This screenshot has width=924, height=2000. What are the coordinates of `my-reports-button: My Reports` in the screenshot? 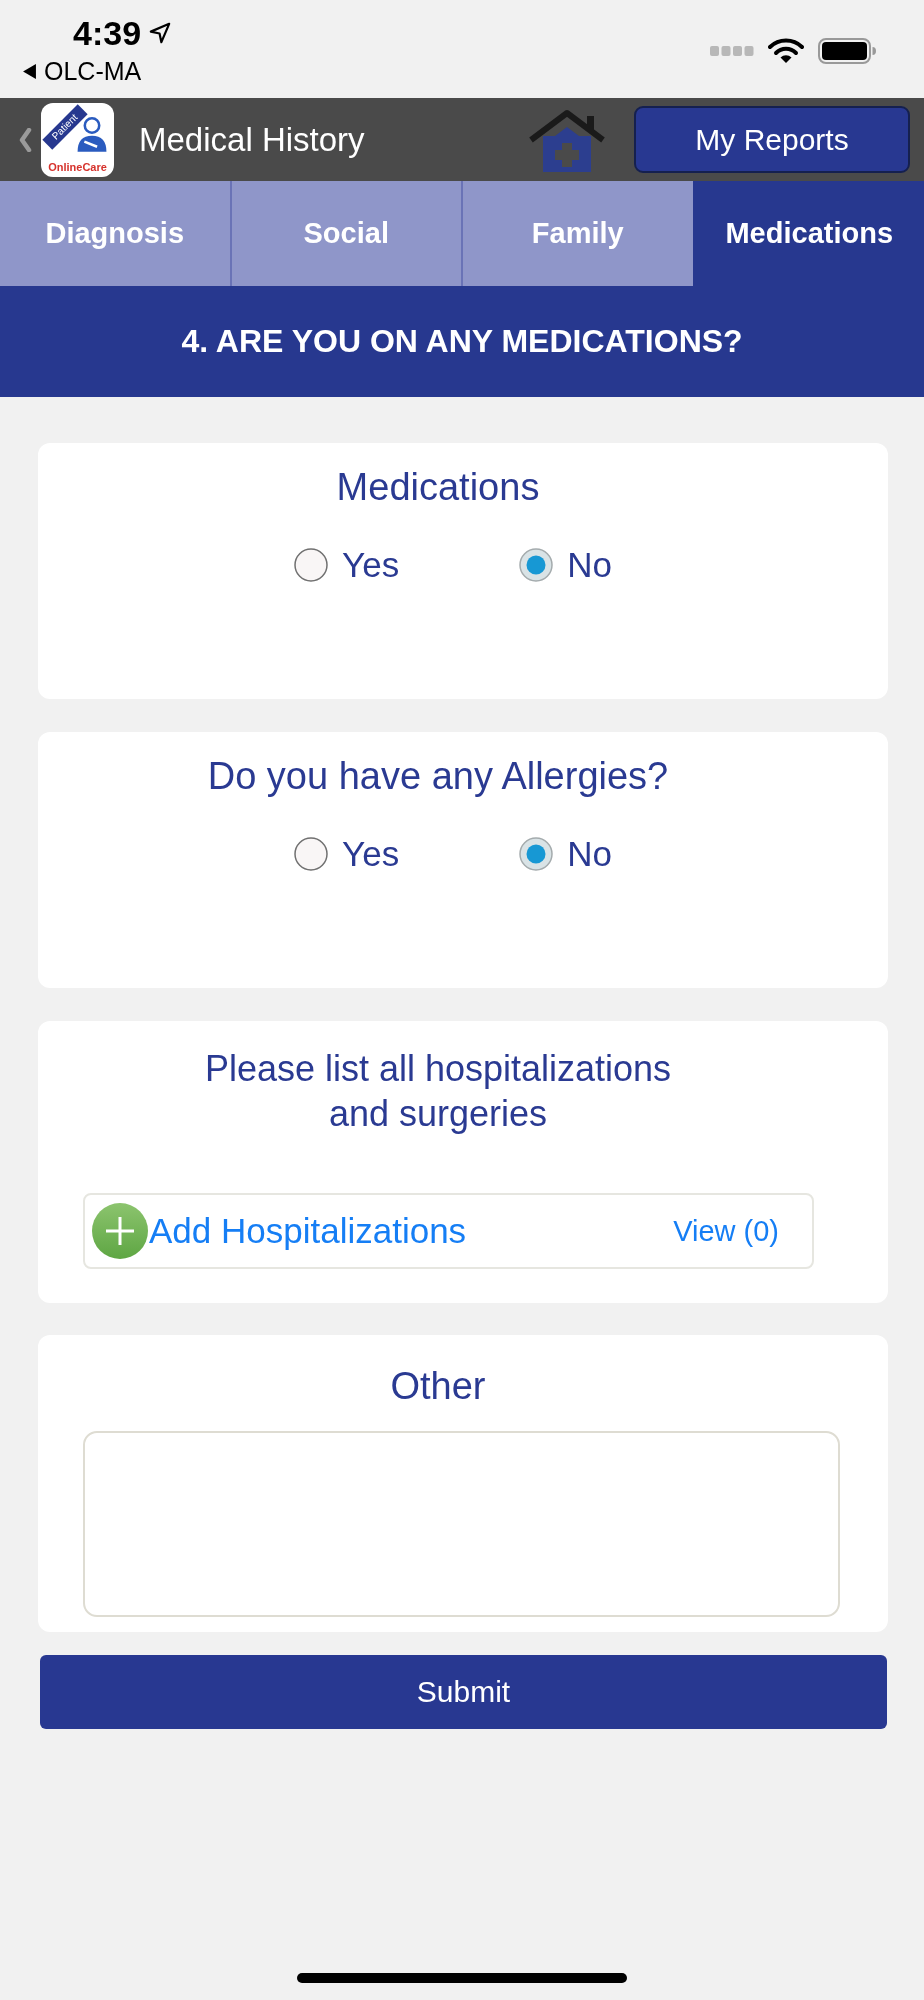 It's located at (772, 139).